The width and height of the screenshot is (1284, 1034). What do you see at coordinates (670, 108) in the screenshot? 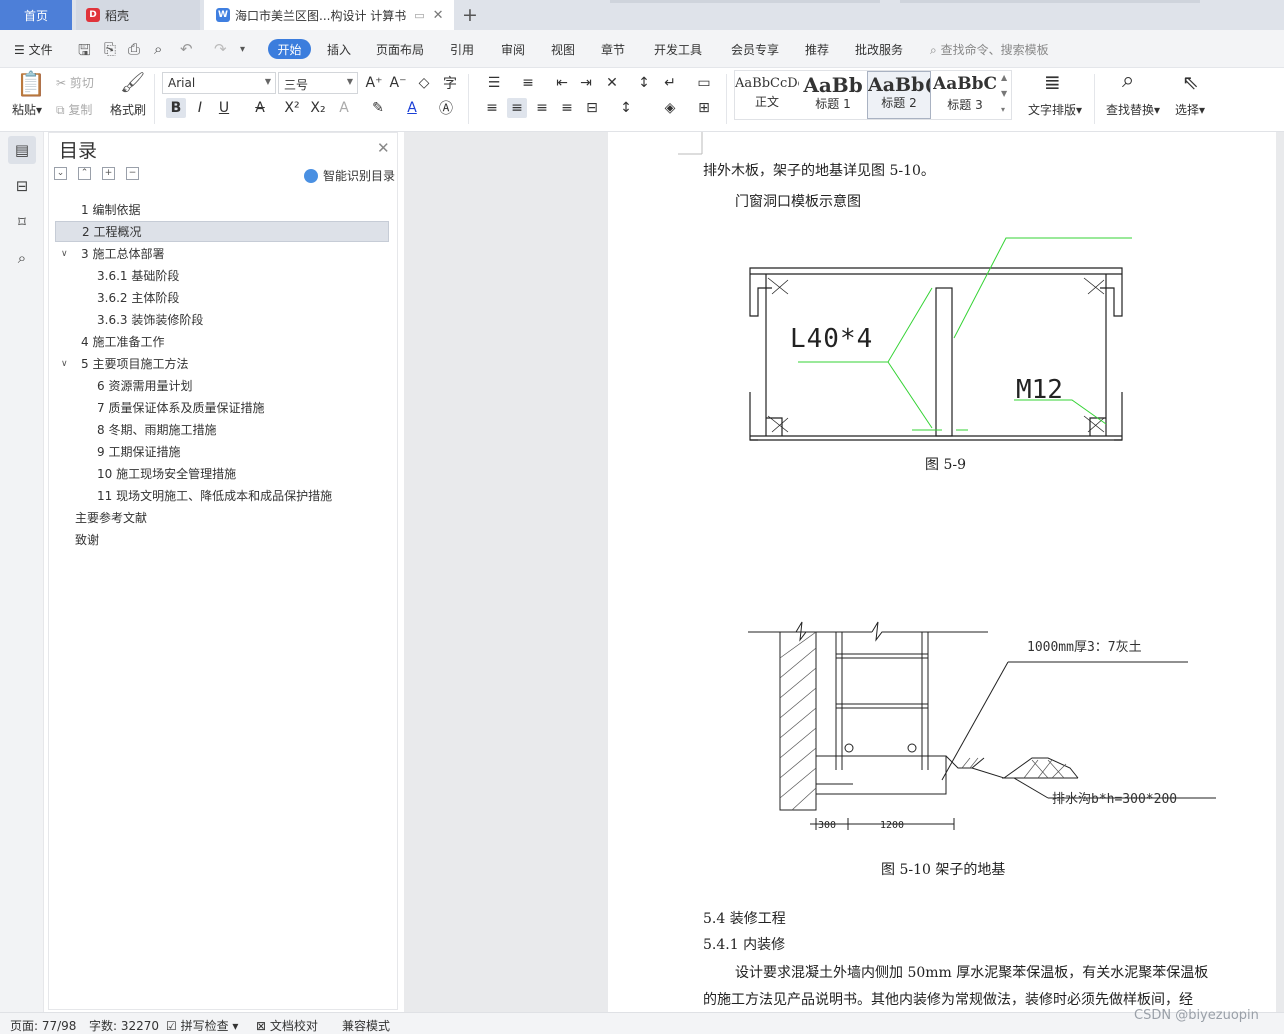
I see `shading-icon: ◈` at bounding box center [670, 108].